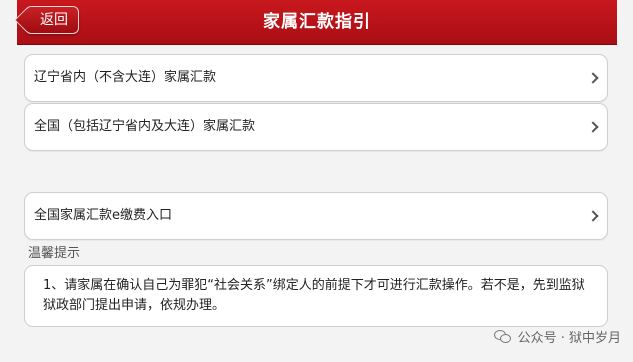  Describe the element at coordinates (316, 216) in the screenshot. I see `menu-item-e-payment: 全国家属汇款e缴费入口` at that location.